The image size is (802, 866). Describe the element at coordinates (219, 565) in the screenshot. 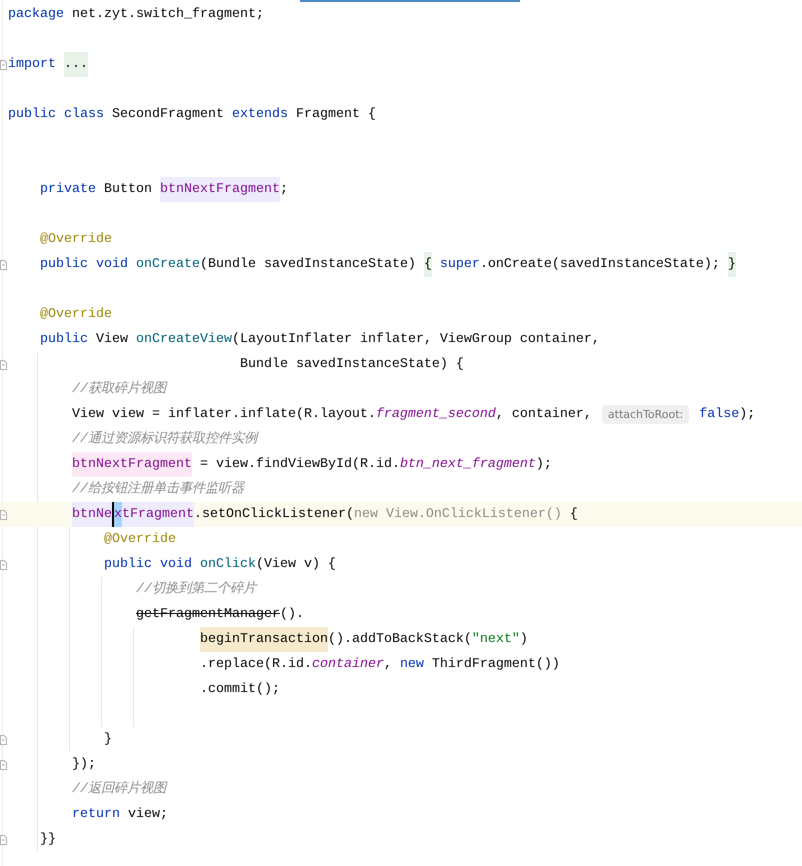

I see `code-line: public void onClick(View v) {` at that location.